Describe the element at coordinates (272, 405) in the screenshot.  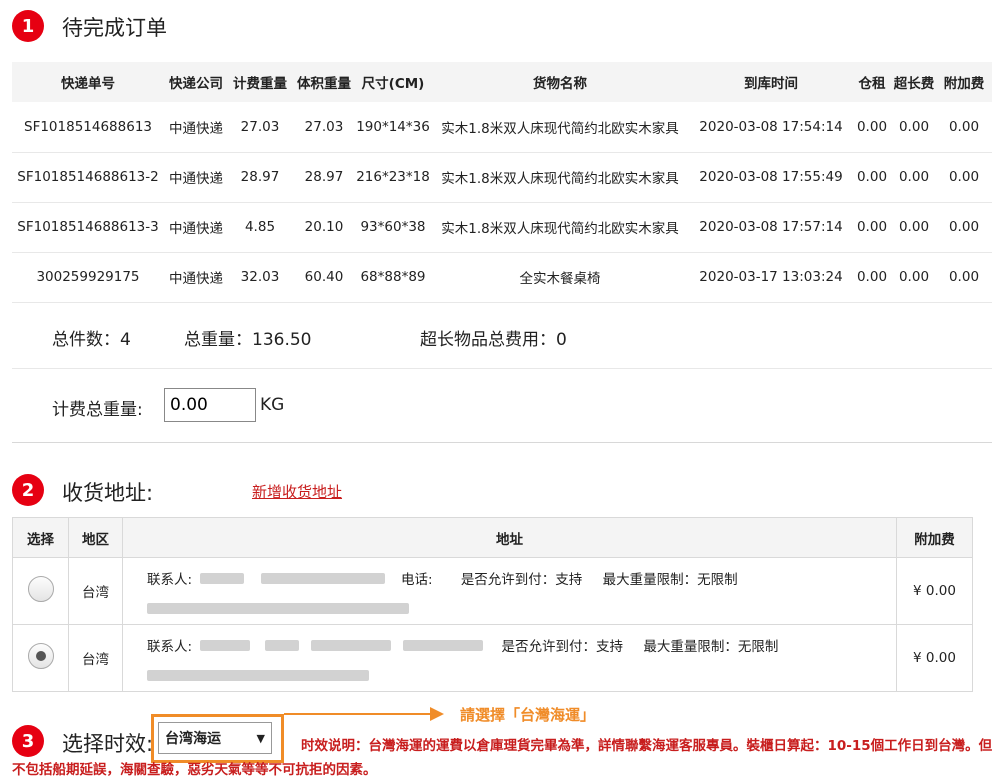
I see `billing-weight-unit: KG` at that location.